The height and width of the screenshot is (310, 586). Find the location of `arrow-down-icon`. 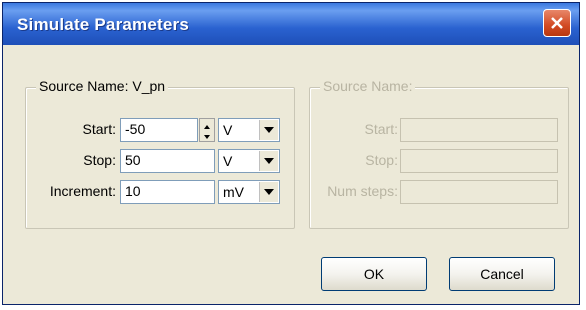

arrow-down-icon is located at coordinates (207, 137).